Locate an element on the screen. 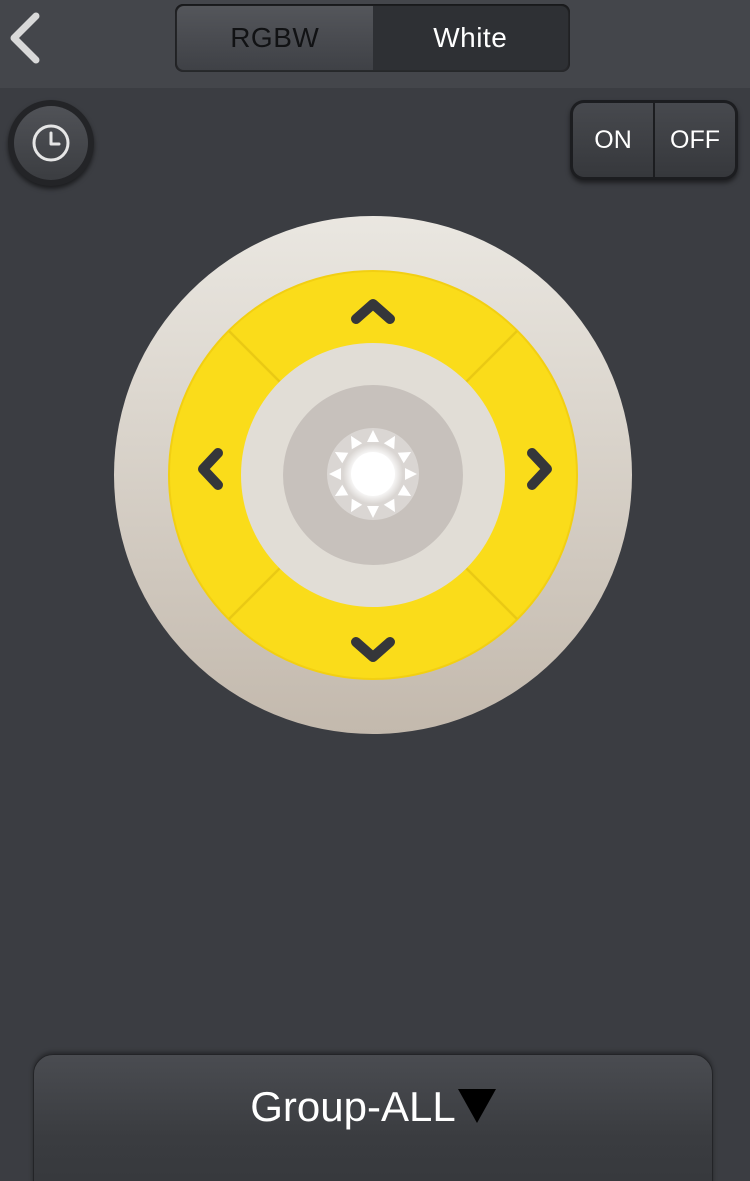  tab-rgbw: RGBW is located at coordinates (275, 38).